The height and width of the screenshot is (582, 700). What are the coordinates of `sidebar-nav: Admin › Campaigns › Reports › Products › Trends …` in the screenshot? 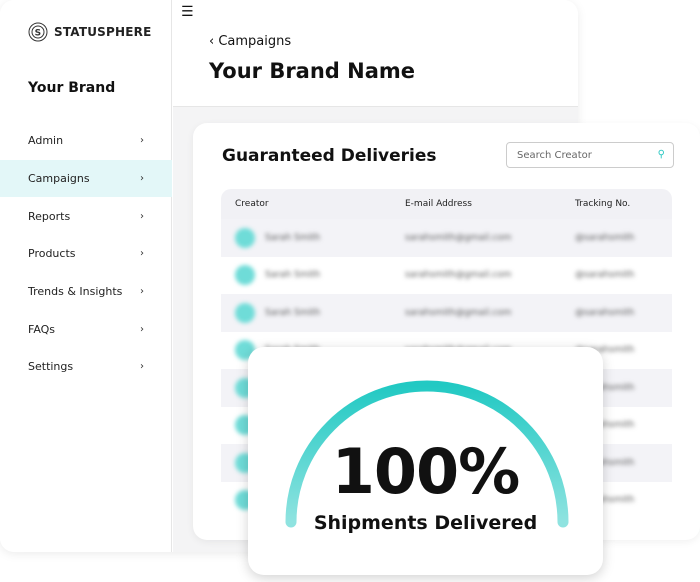 It's located at (86, 254).